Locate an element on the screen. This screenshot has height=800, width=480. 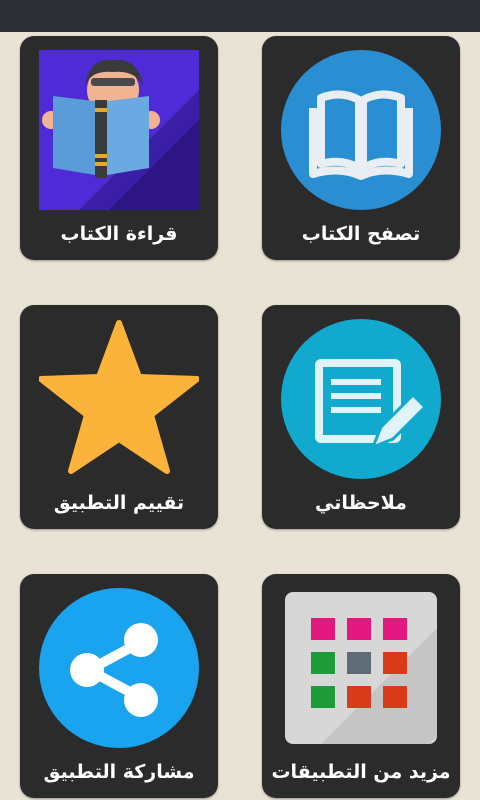
rate-app-button: تقييم التطبيق is located at coordinates (119, 417).